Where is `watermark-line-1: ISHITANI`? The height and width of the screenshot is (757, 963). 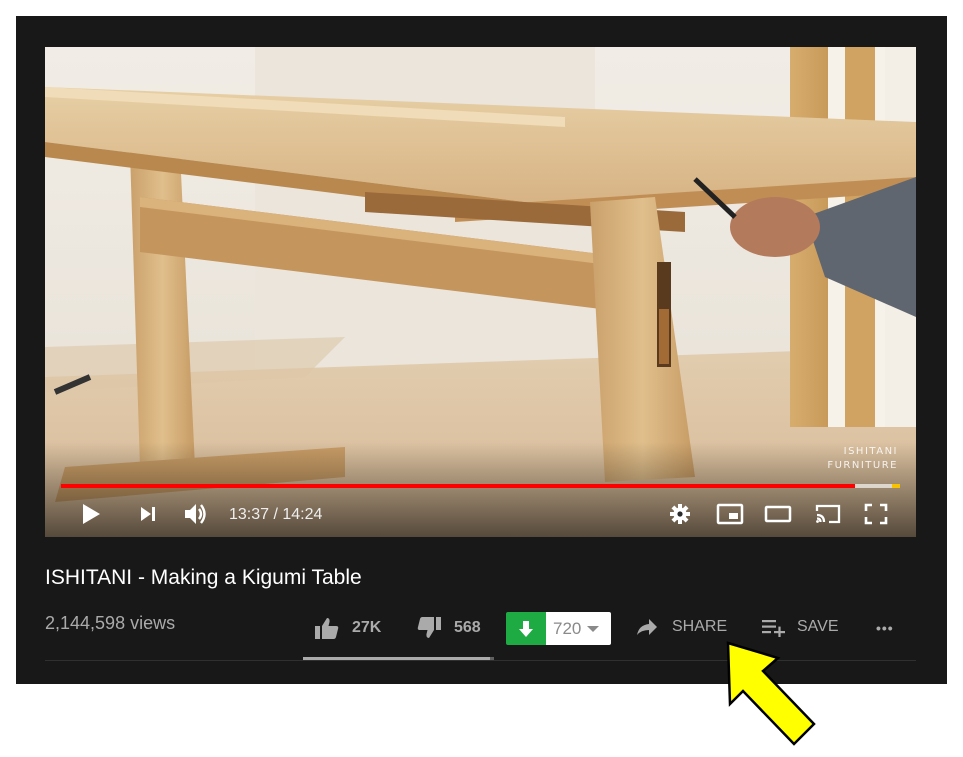 watermark-line-1: ISHITANI is located at coordinates (870, 451).